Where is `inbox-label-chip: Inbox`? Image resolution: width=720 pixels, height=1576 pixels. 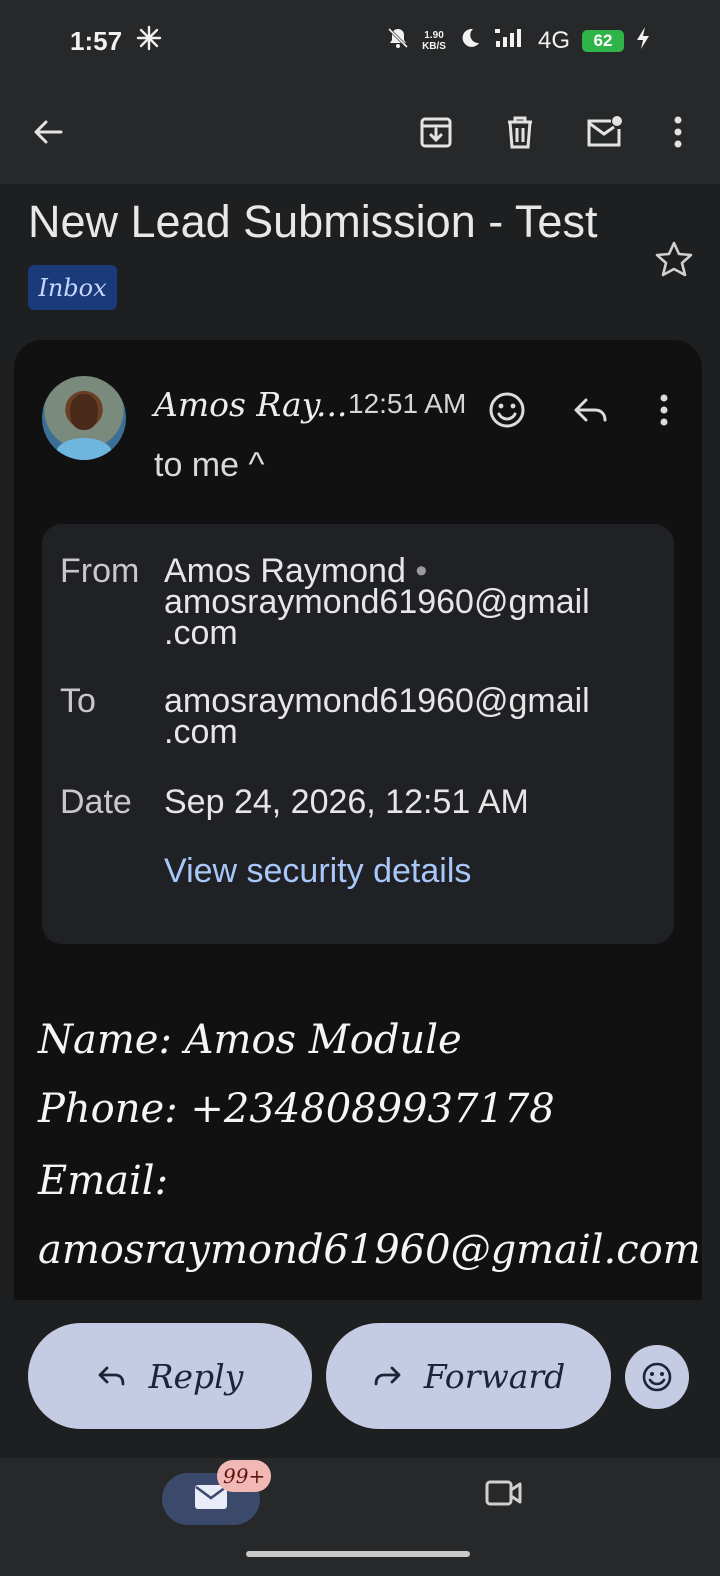
inbox-label-chip: Inbox is located at coordinates (72, 287).